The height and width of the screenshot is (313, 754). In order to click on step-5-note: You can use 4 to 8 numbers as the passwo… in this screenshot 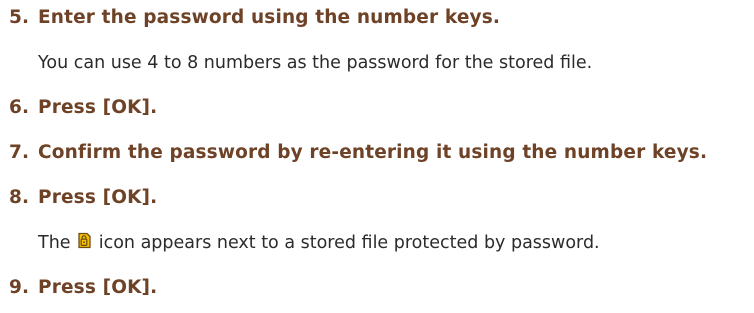, I will do `click(315, 63)`.